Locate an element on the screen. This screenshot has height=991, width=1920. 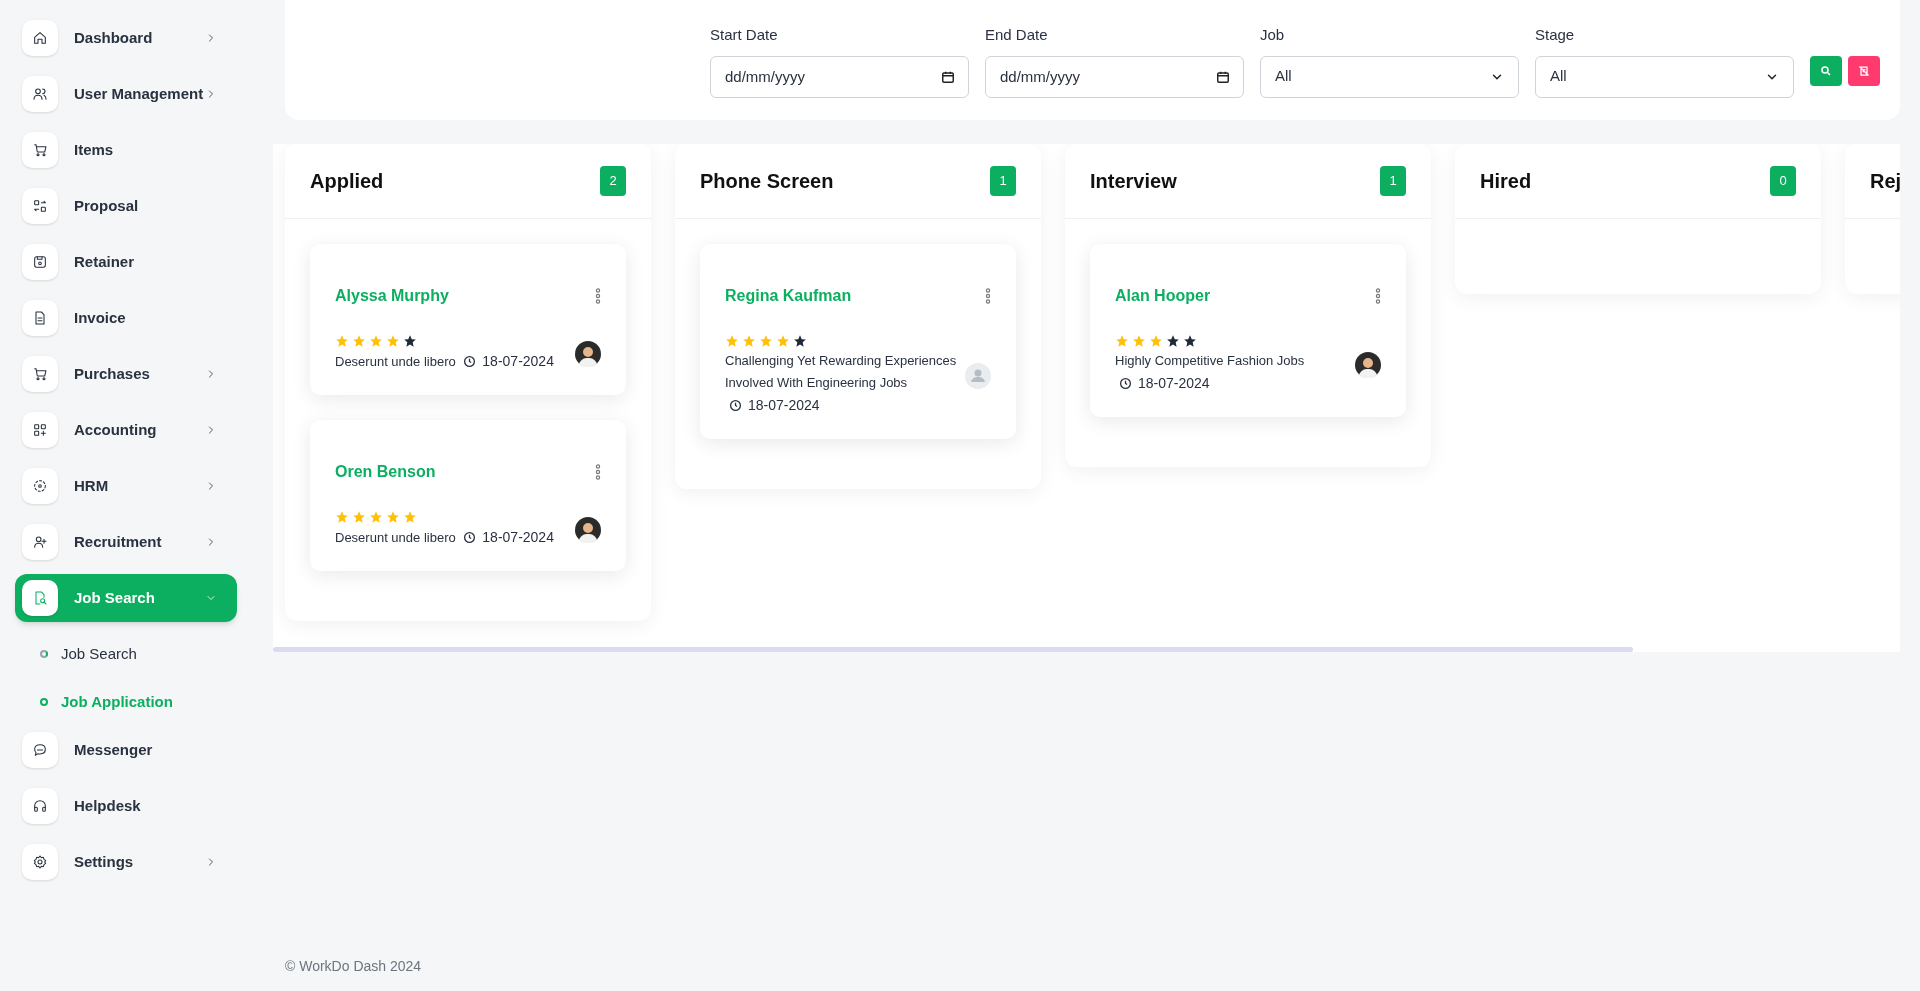
field-label: Job is located at coordinates (1273, 35).